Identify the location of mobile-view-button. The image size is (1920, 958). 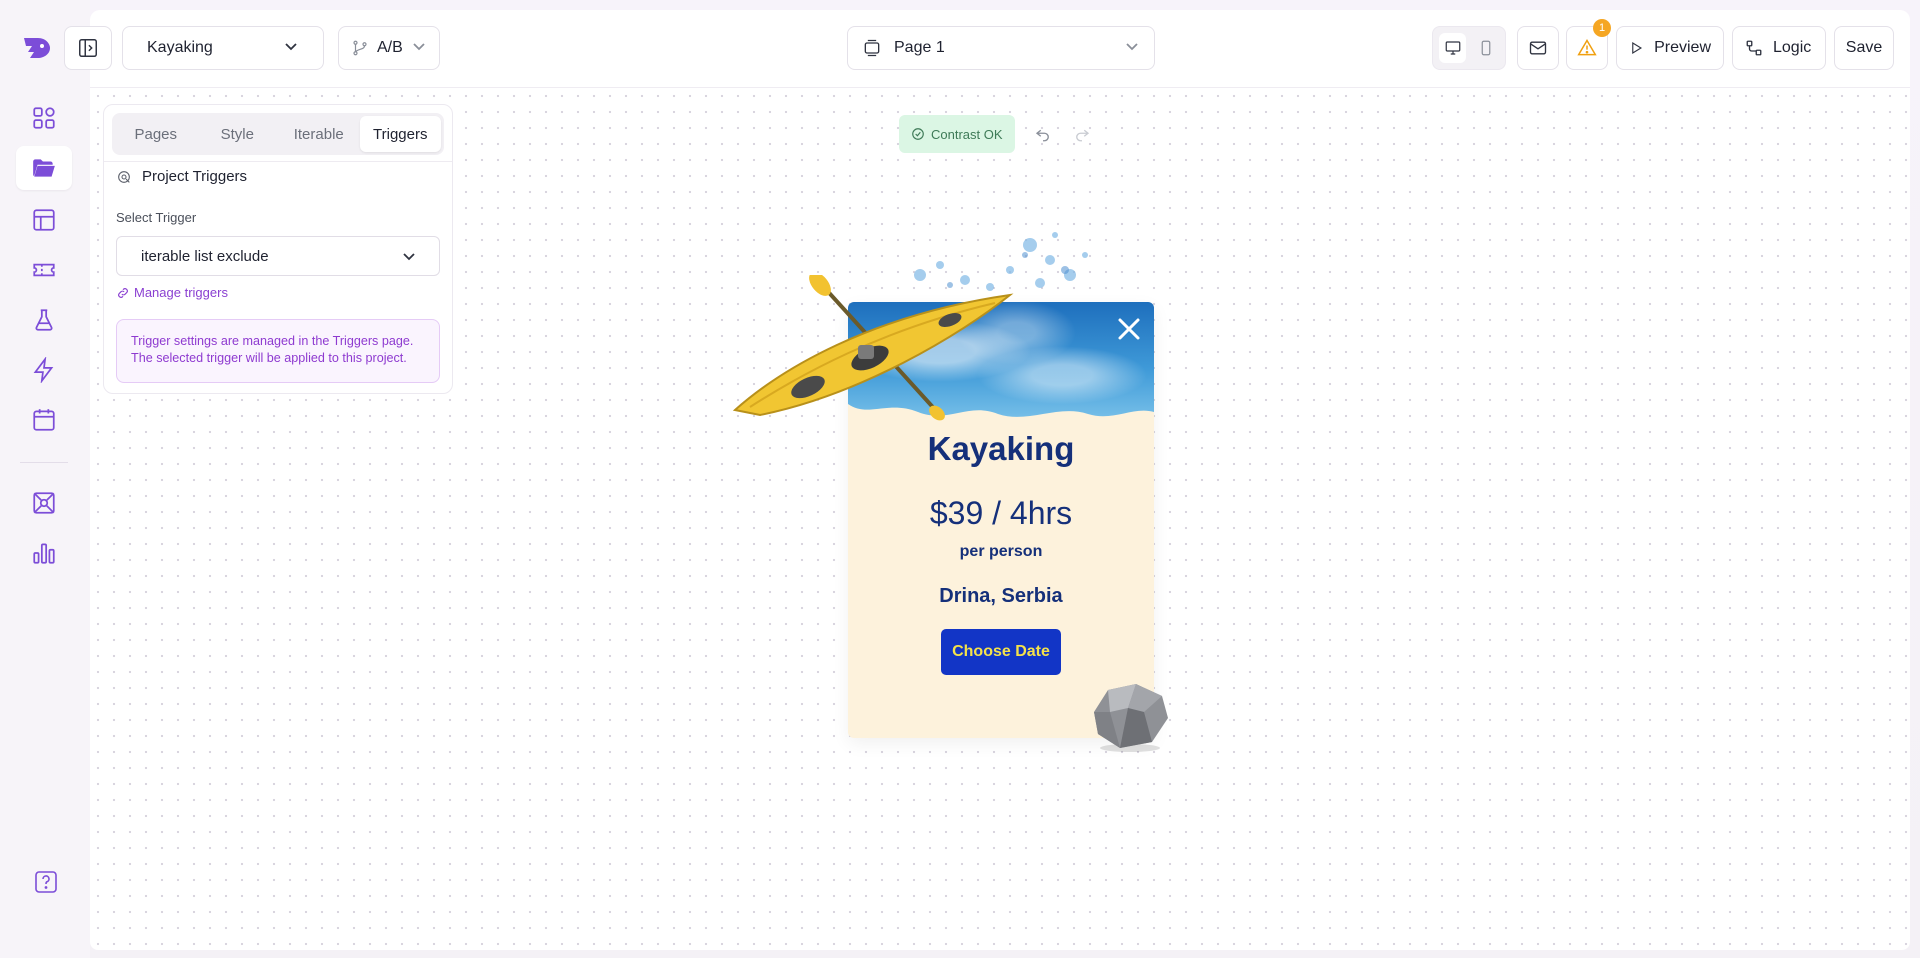
(1485, 48).